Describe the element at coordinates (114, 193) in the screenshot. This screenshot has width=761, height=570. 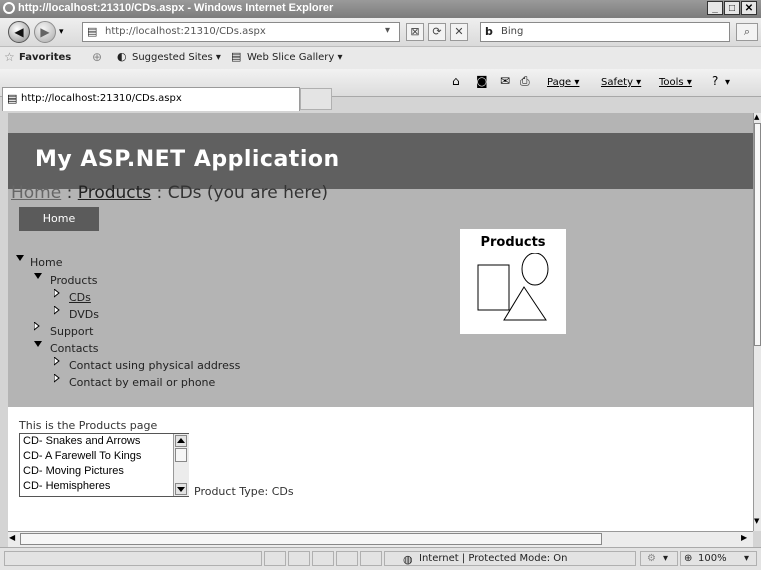
I see `breadcrumb-products-link: Products` at that location.